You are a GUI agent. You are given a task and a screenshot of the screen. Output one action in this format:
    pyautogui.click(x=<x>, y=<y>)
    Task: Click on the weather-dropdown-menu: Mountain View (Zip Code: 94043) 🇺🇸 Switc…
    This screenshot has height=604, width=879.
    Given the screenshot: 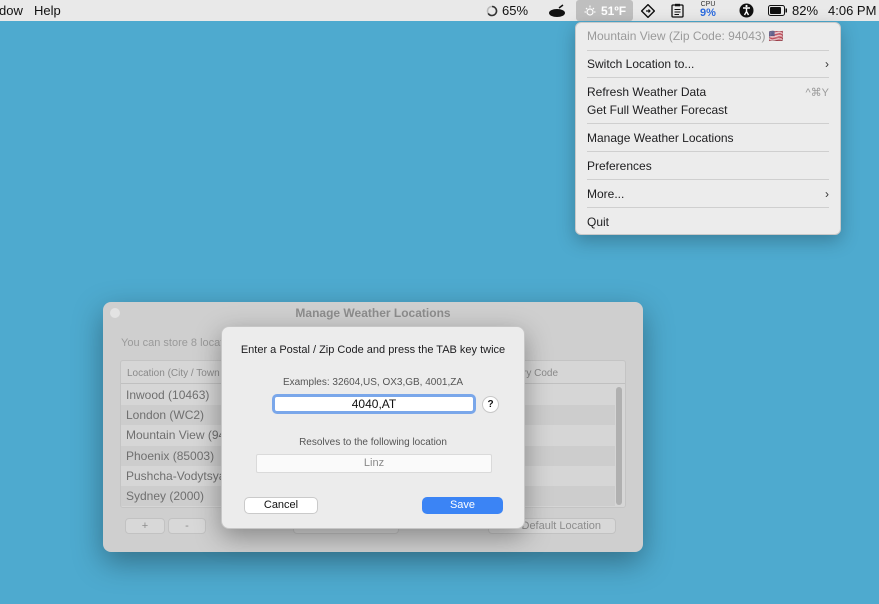 What is the action you would take?
    pyautogui.click(x=708, y=128)
    